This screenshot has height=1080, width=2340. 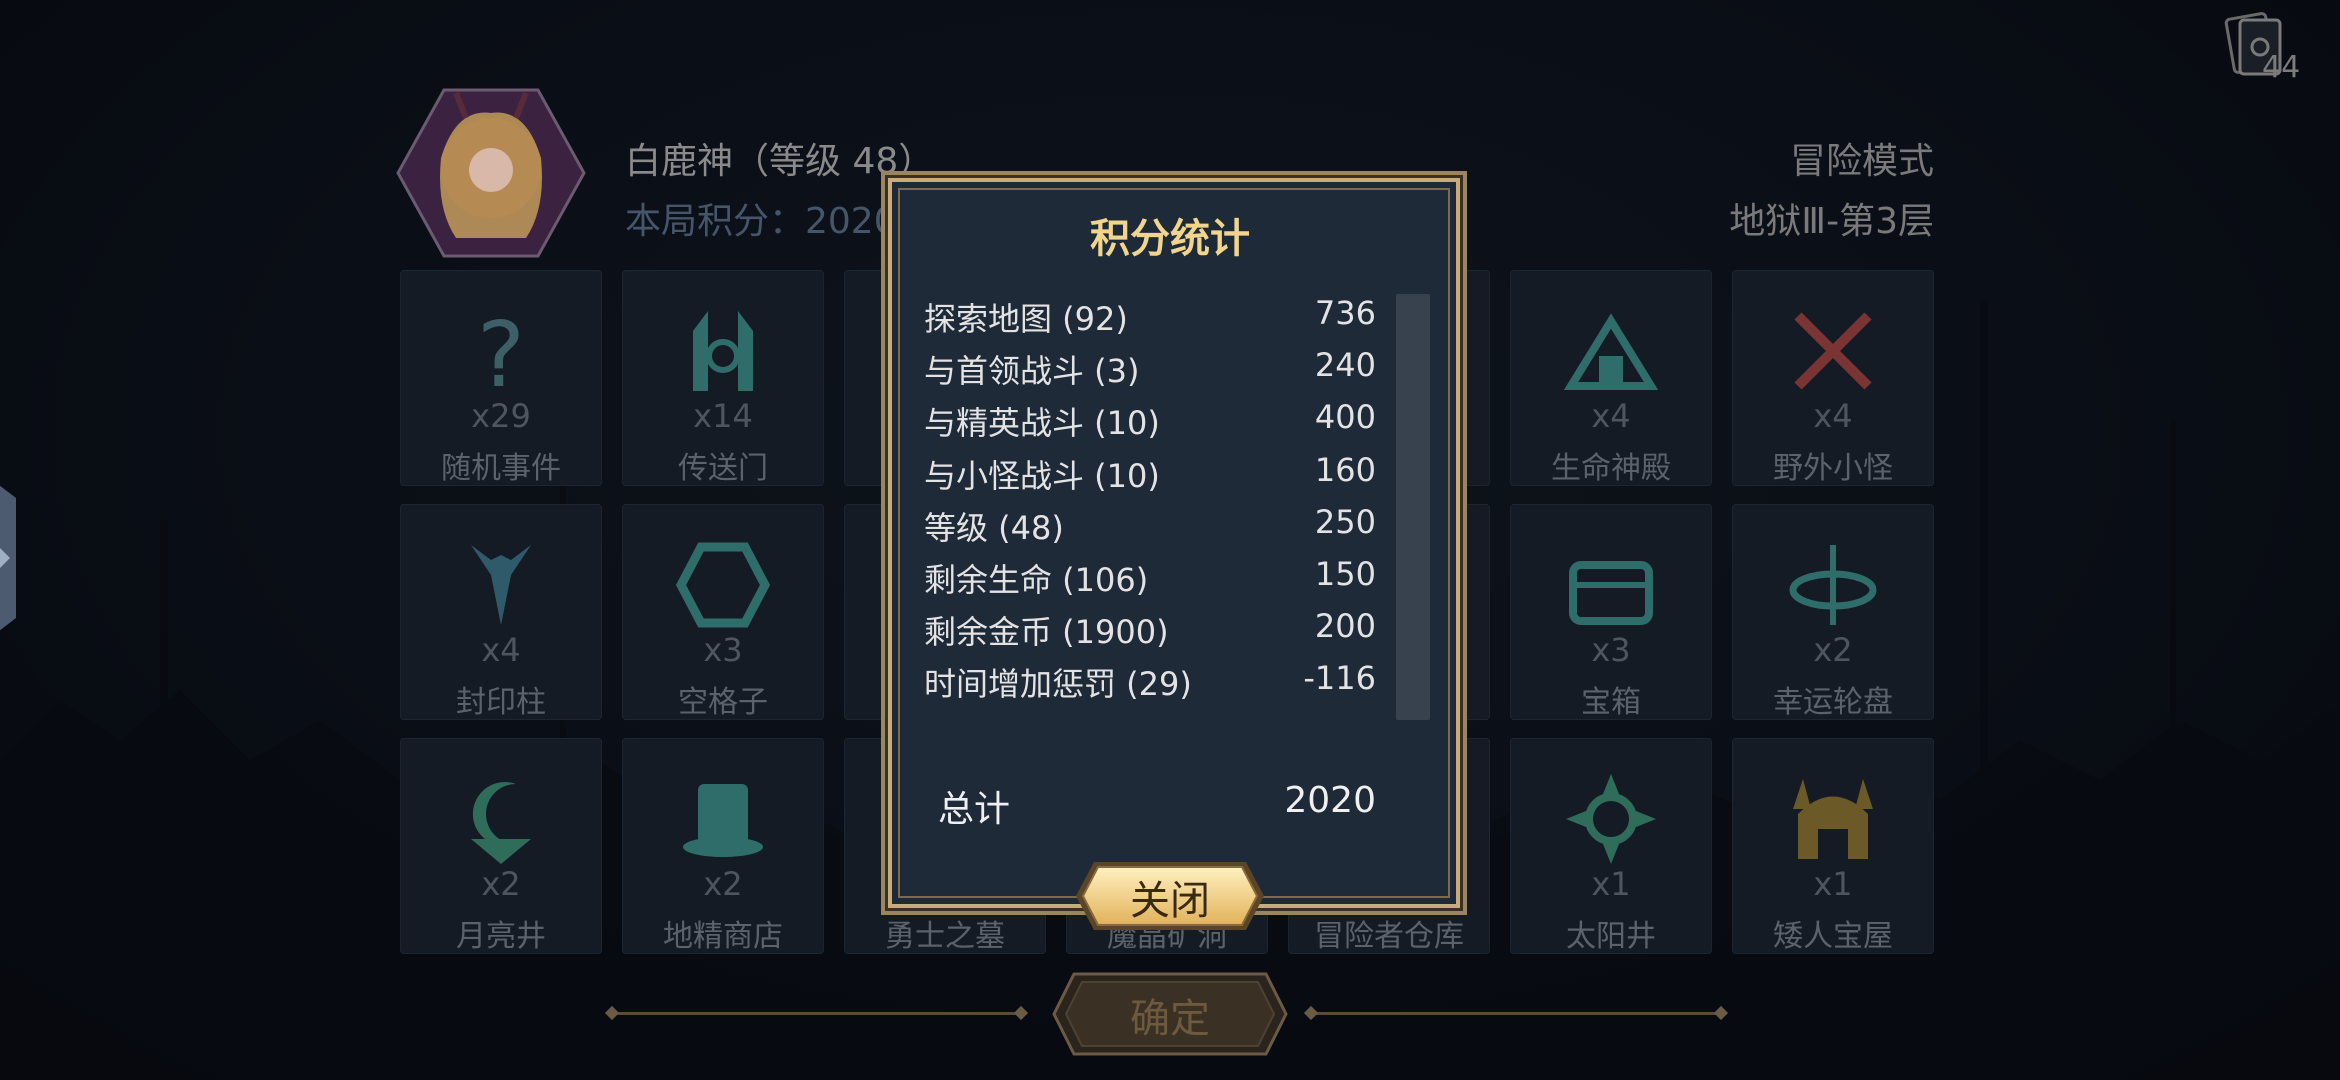 I want to click on tile-count: x29, so click(x=501, y=416).